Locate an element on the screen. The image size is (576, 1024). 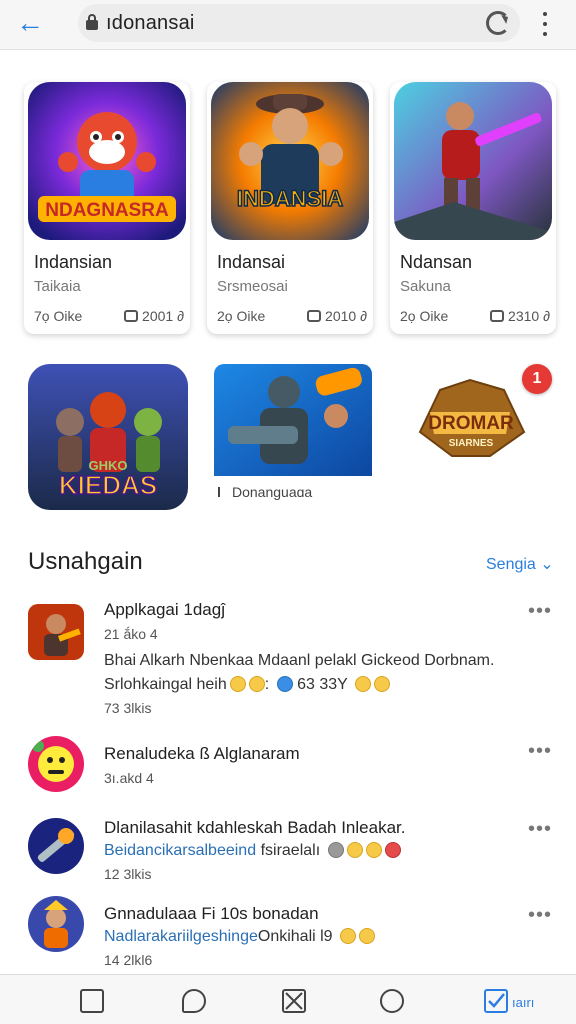
svg-text: KIEDAS is located at coordinates (108, 485).